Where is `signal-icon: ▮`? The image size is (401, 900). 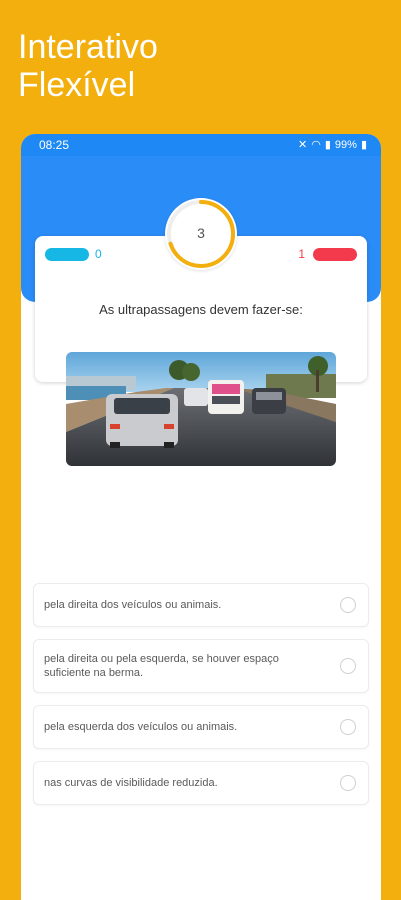
signal-icon: ▮ is located at coordinates (327, 145).